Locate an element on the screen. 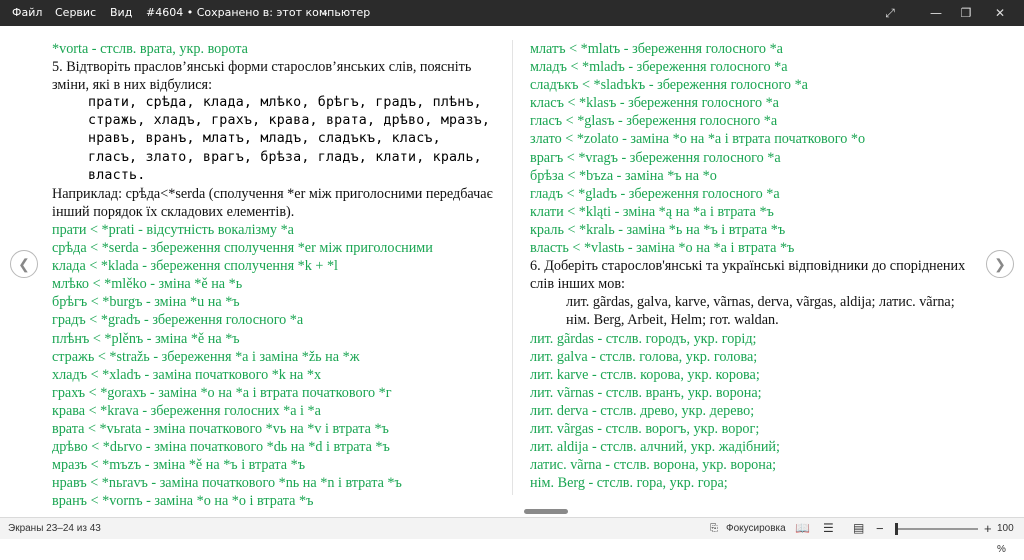  answer-line: млѣко < *mlěko - зміна *ě на *ь is located at coordinates (147, 284).